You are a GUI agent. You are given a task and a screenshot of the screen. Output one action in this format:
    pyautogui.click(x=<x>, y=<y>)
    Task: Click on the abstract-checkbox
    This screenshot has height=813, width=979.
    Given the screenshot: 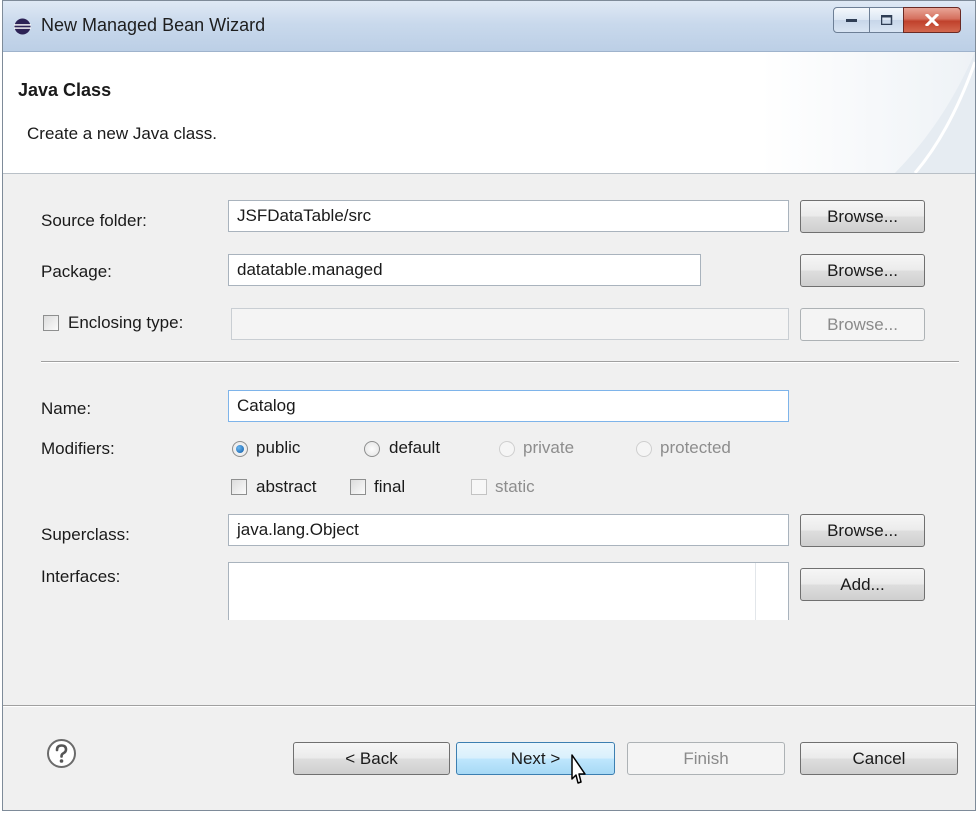 What is the action you would take?
    pyautogui.click(x=239, y=487)
    